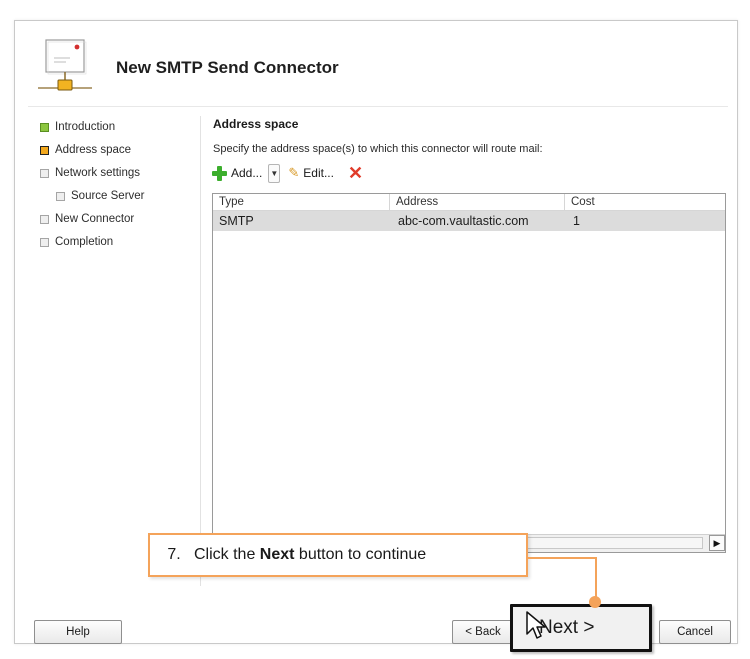  I want to click on section-title: Address space, so click(256, 124).